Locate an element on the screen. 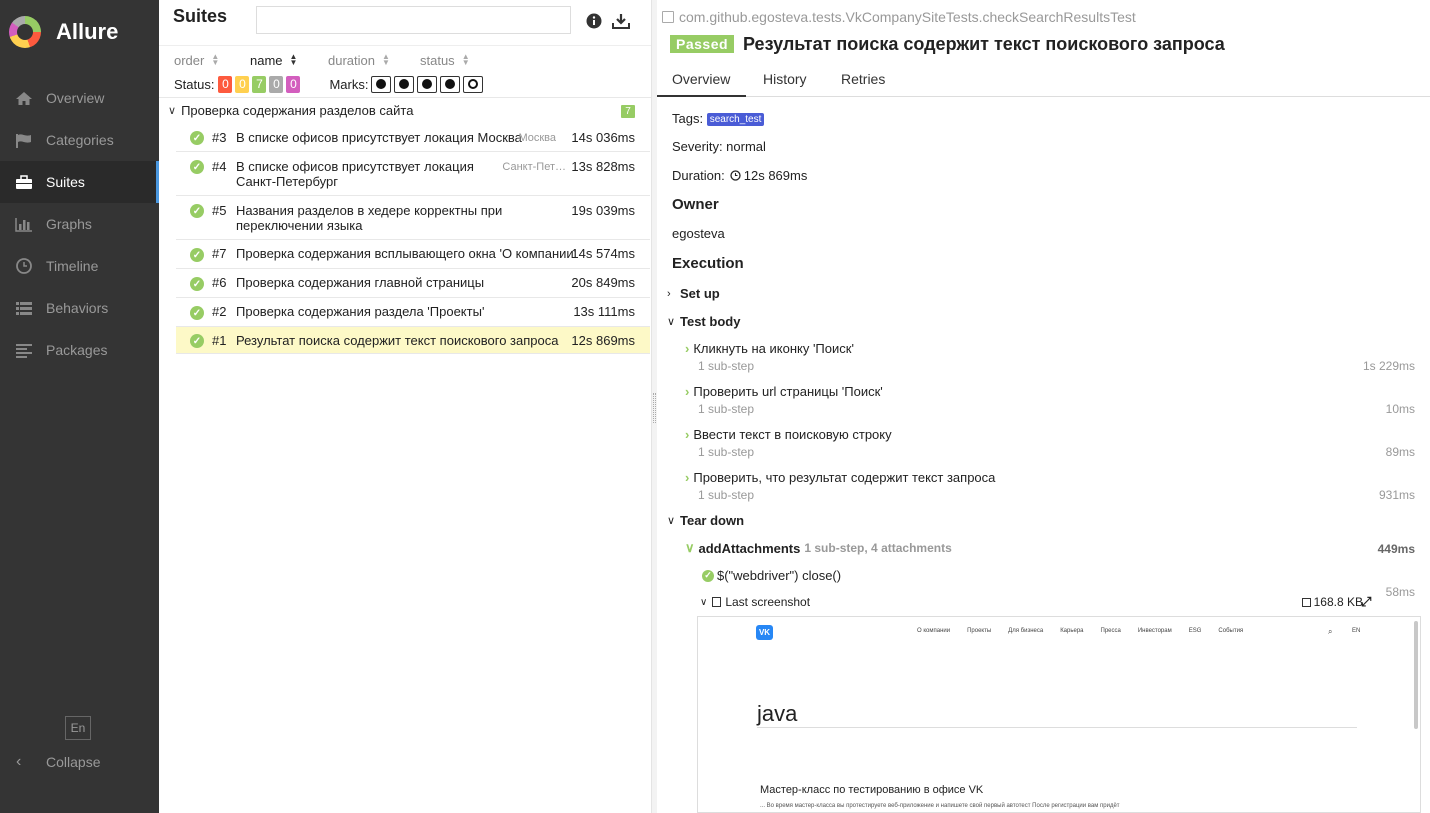  teardown-section: ∨ Tear down is located at coordinates (705, 520).